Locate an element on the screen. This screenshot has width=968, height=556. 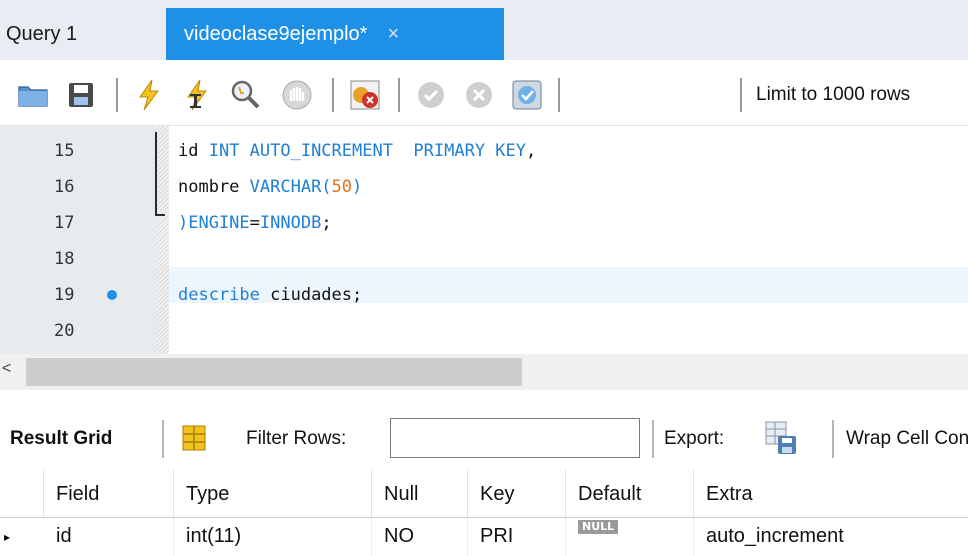
code-token: describe is located at coordinates (224, 295).